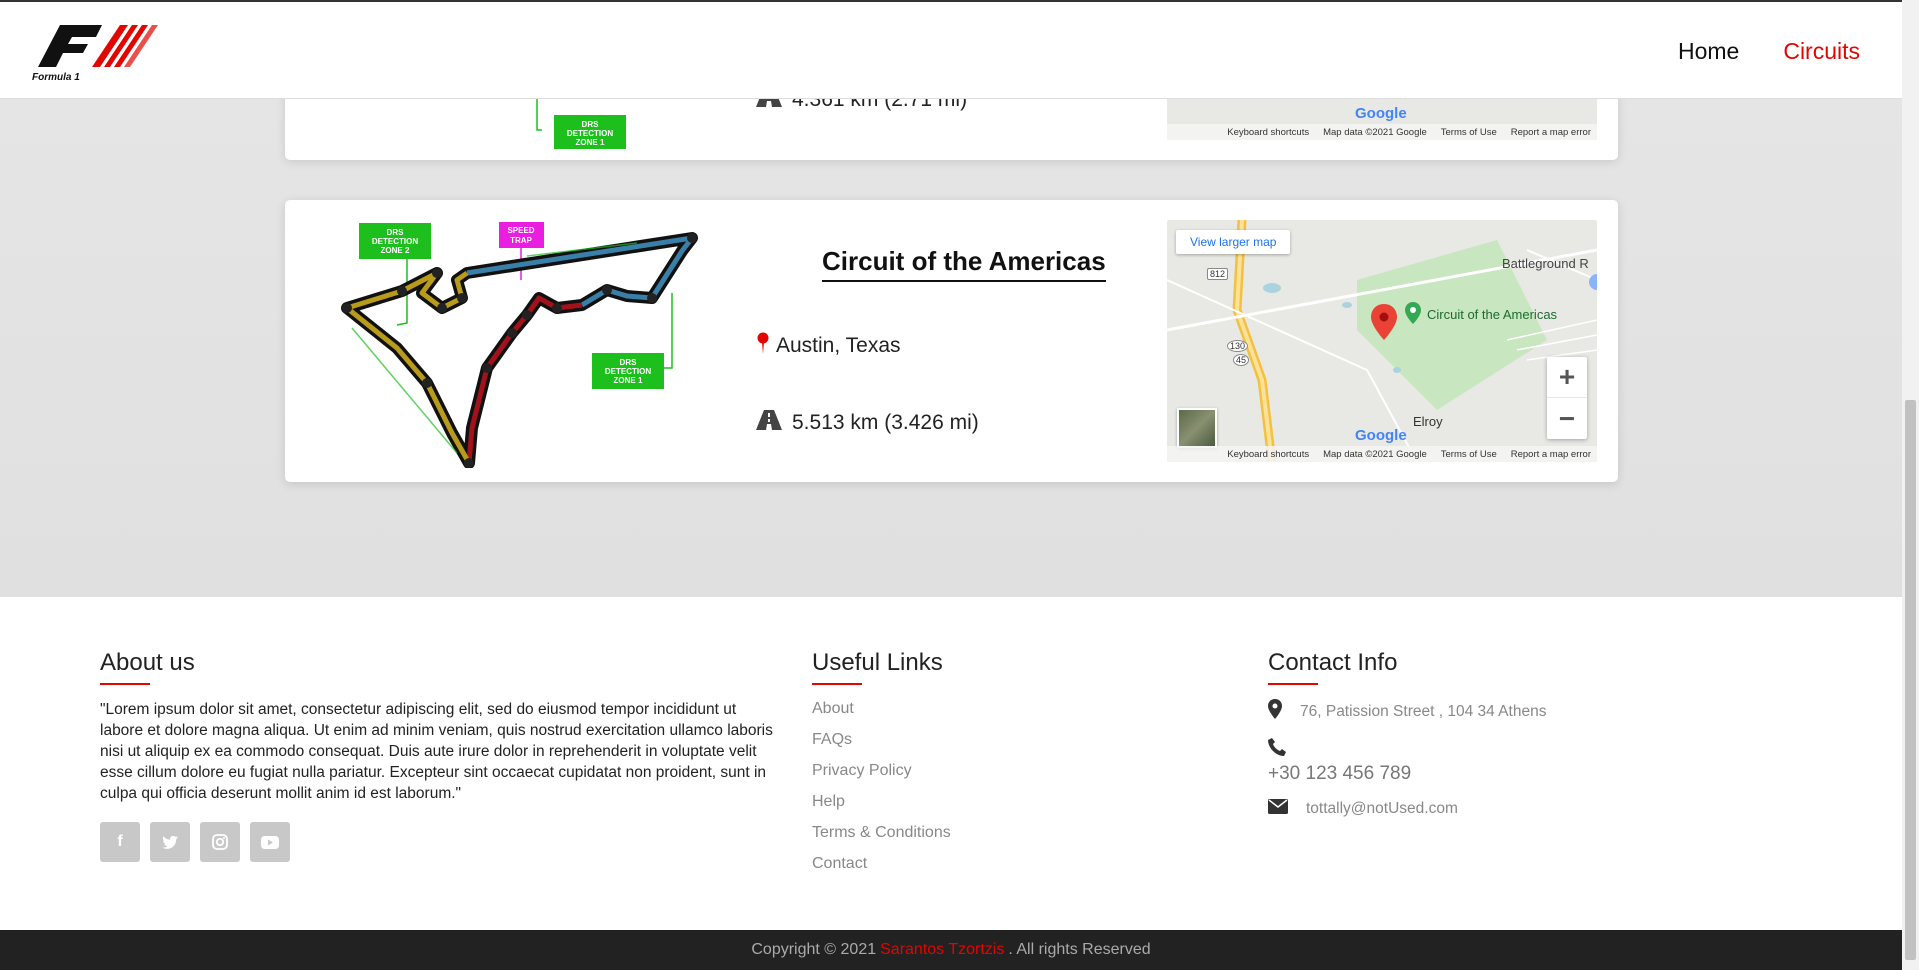  I want to click on youtube-icon, so click(270, 842).